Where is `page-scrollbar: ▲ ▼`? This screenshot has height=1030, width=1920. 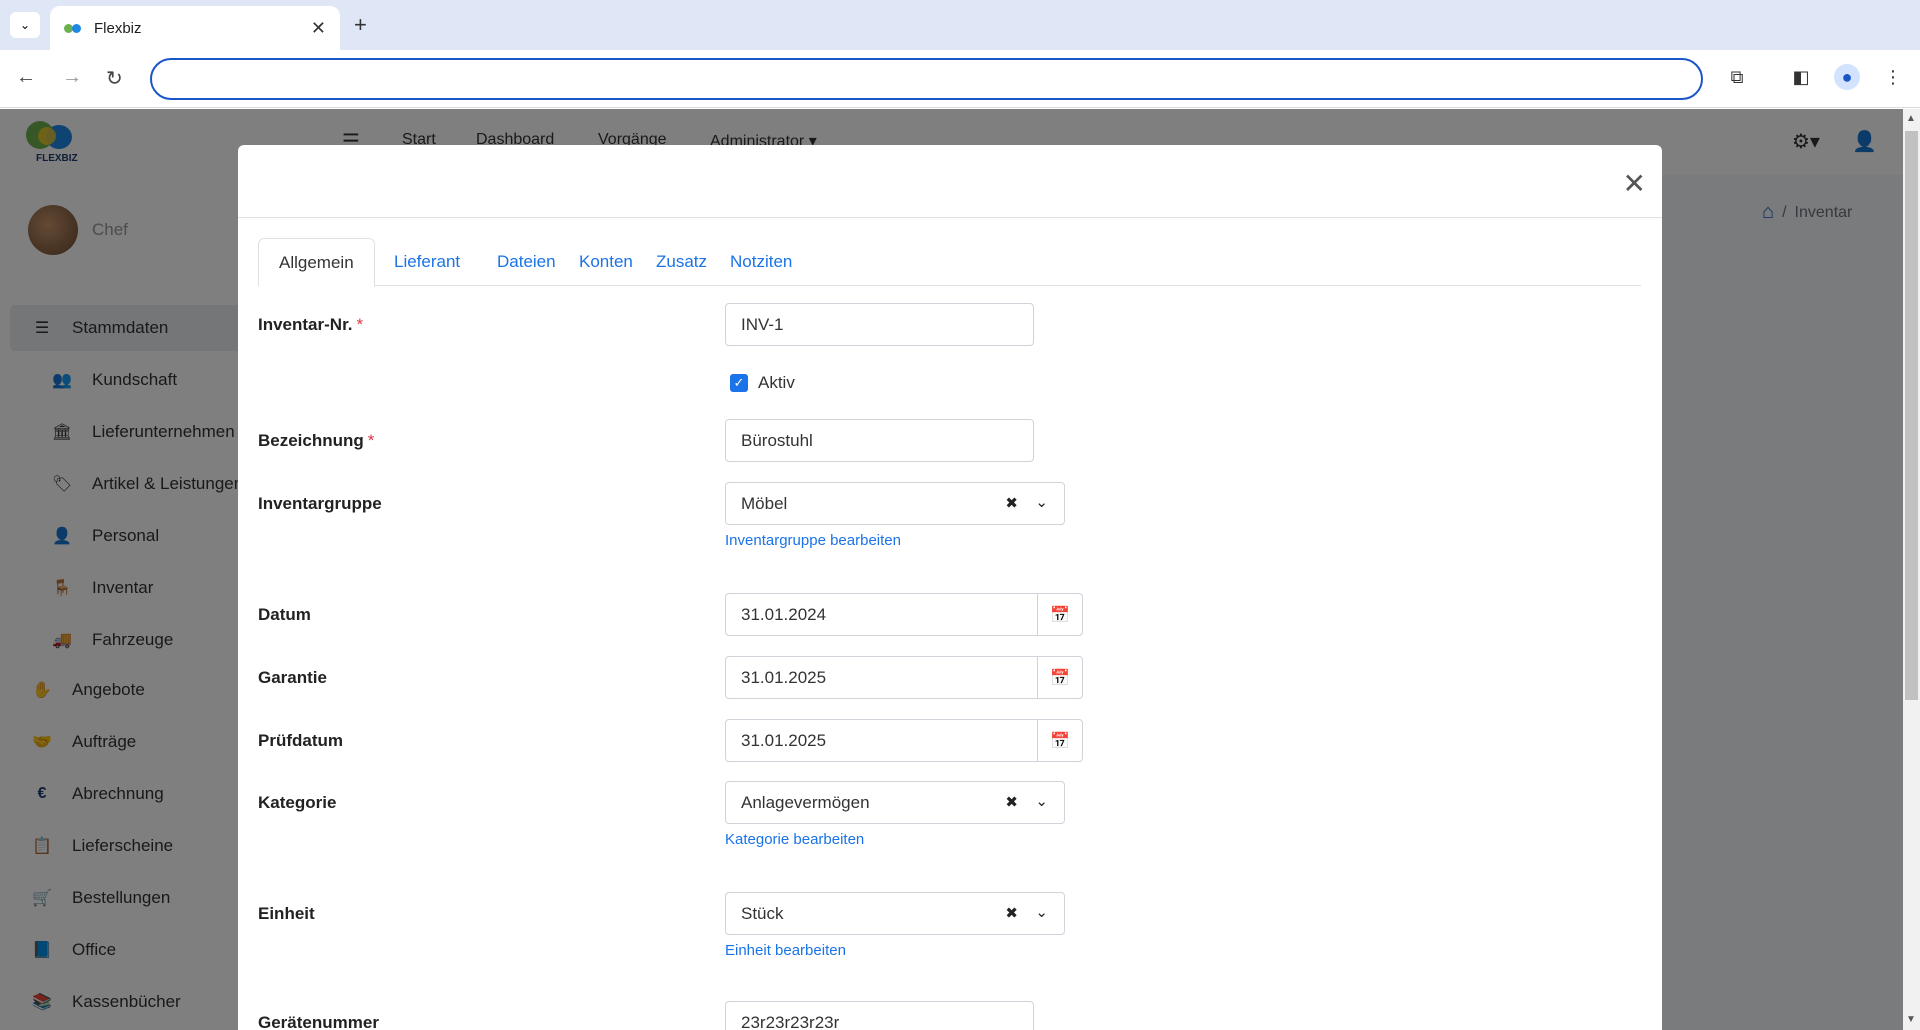
page-scrollbar: ▲ ▼ is located at coordinates (1911, 569).